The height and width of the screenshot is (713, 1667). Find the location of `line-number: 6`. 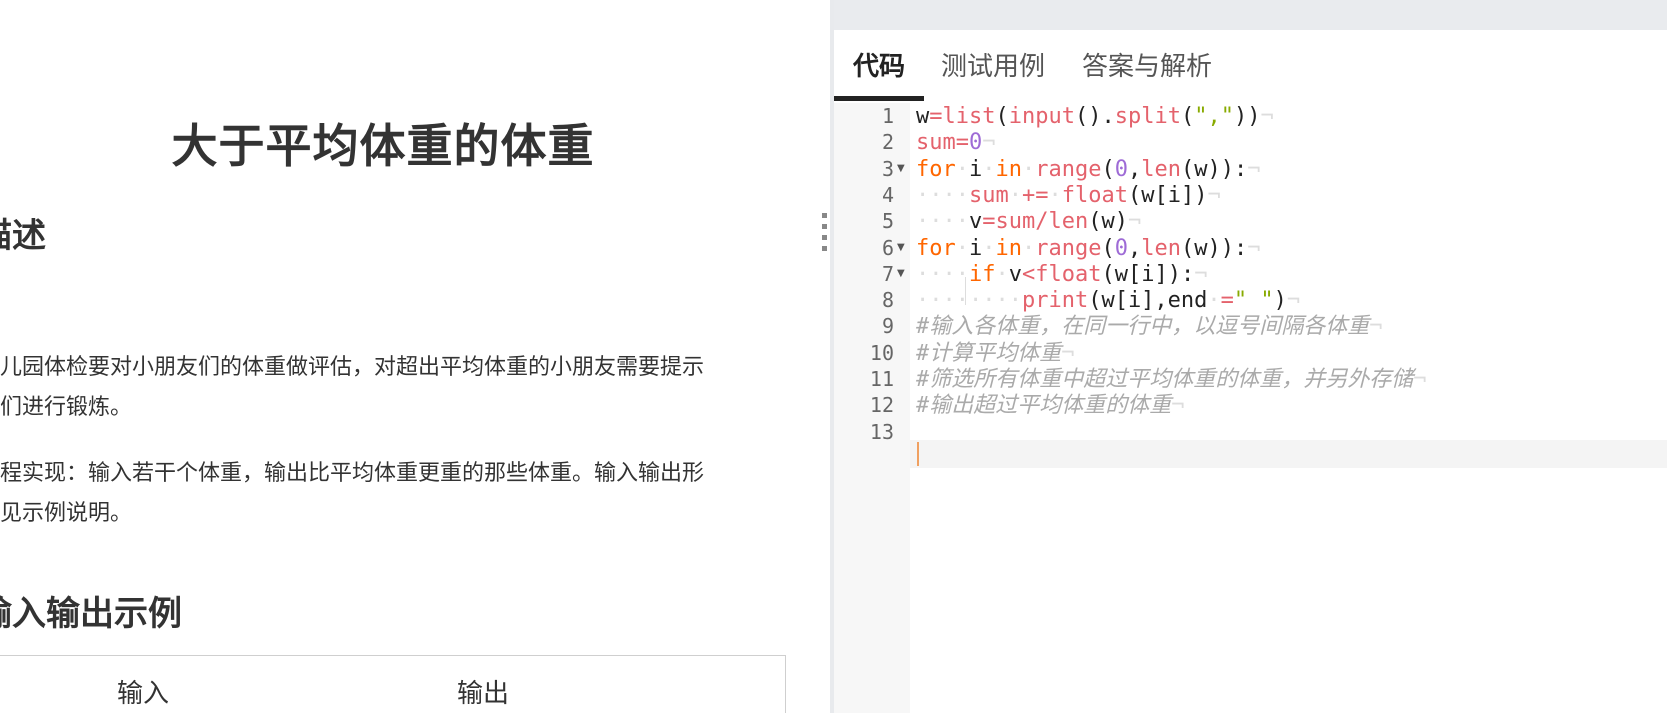

line-number: 6 is located at coordinates (887, 247).